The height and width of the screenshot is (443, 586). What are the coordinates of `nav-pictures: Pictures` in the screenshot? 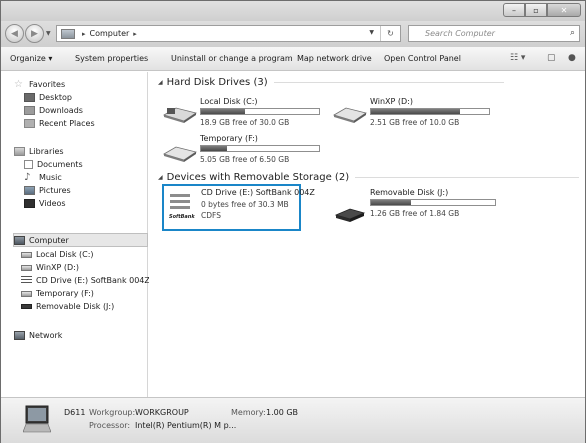 It's located at (47, 190).